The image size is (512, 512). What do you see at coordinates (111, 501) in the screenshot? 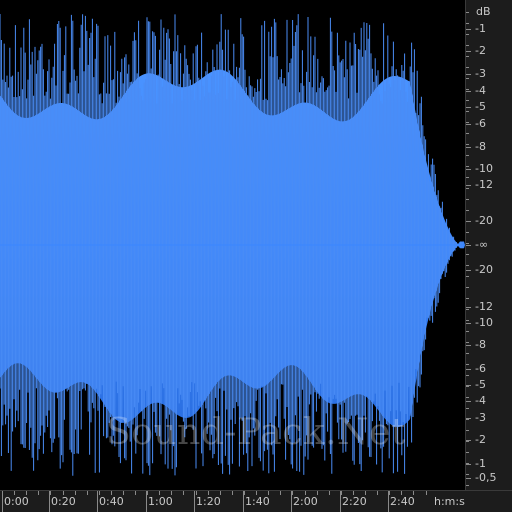
I see `time-label: 0:40` at bounding box center [111, 501].